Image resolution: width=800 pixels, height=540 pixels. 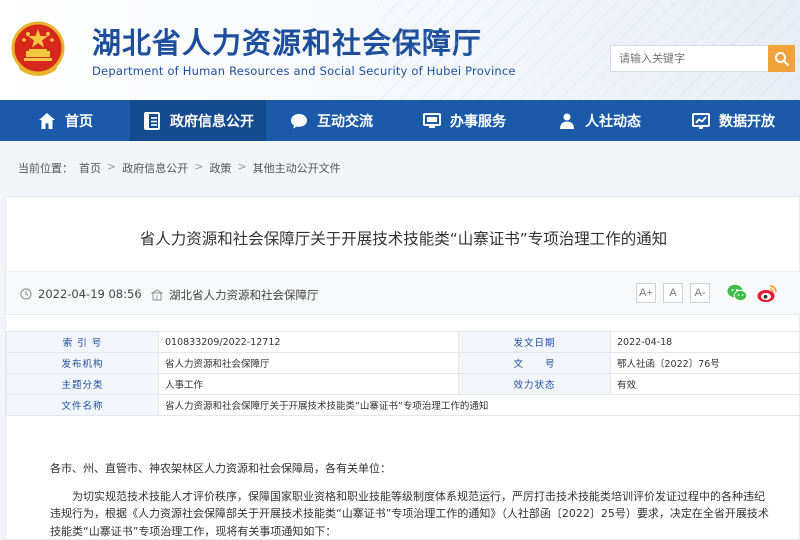 I want to click on nav-services: 办事服务, so click(x=464, y=120).